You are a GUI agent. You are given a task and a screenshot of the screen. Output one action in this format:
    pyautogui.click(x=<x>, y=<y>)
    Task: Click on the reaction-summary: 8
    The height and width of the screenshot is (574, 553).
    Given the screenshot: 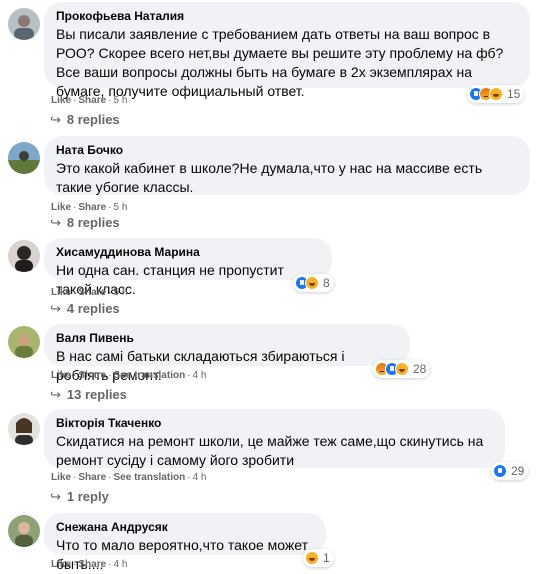 What is the action you would take?
    pyautogui.click(x=313, y=283)
    